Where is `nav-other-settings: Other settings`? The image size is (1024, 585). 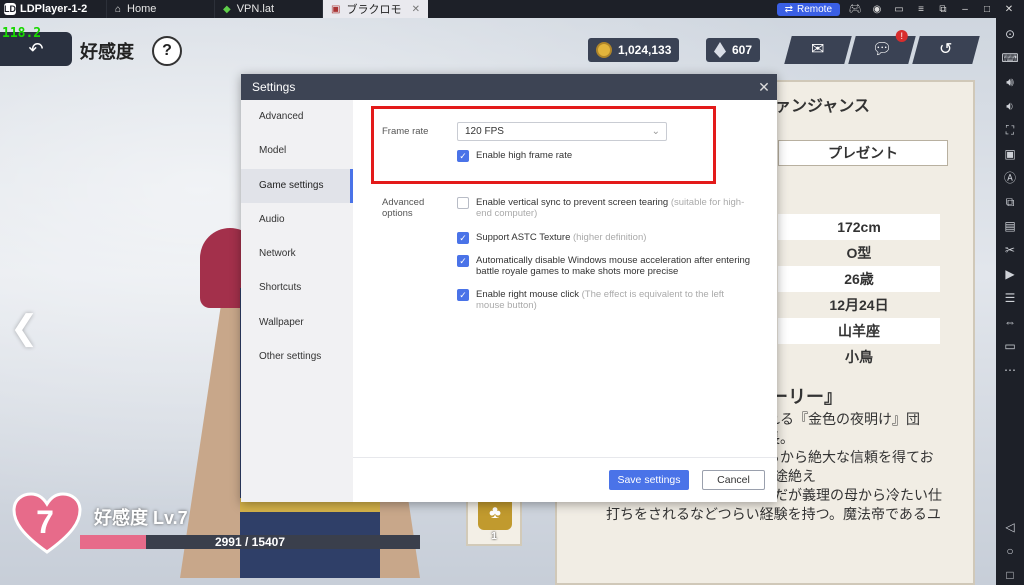 nav-other-settings: Other settings is located at coordinates (297, 357).